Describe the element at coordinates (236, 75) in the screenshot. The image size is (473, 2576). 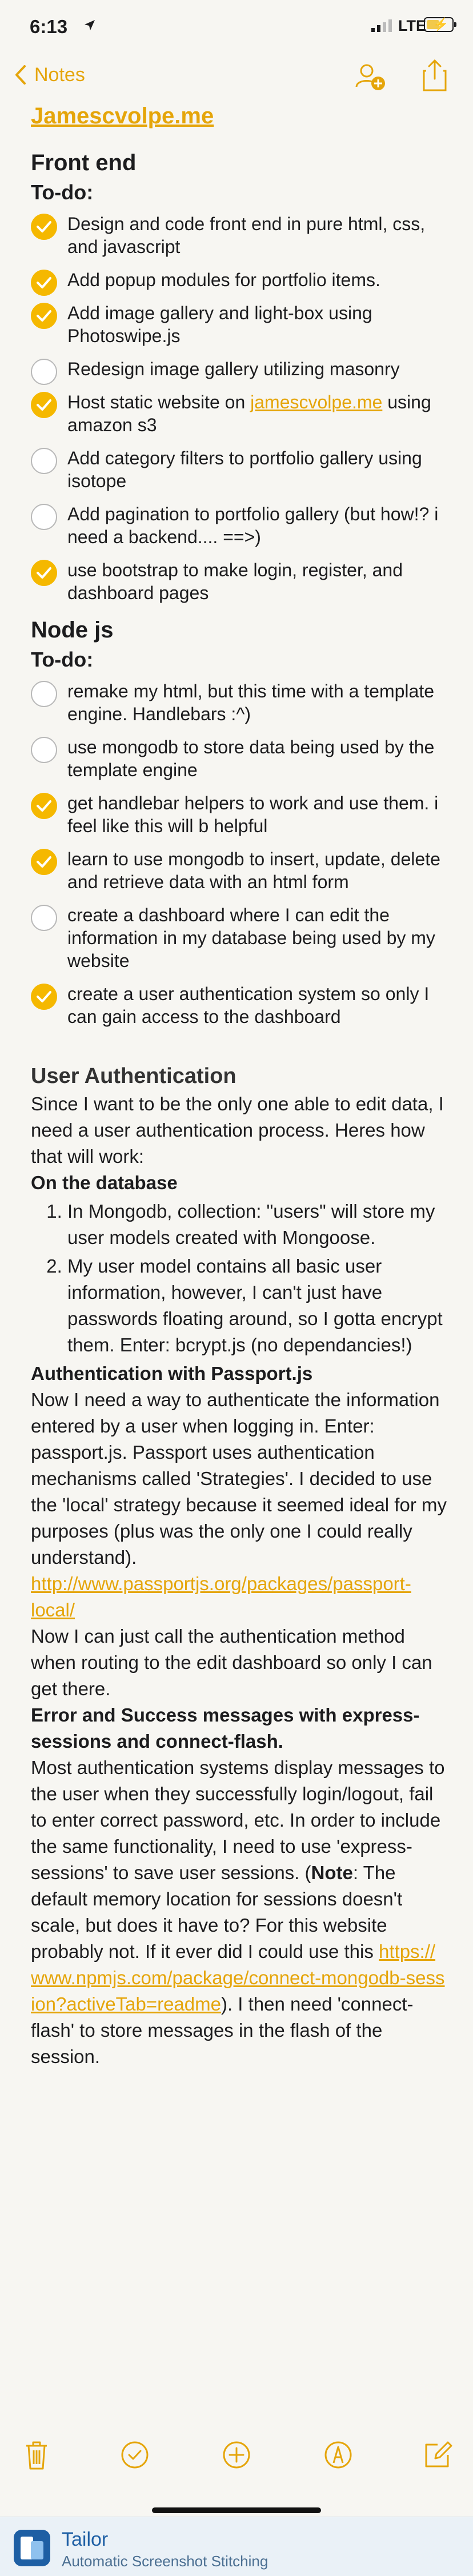
I see `nav-bar: Notes` at that location.